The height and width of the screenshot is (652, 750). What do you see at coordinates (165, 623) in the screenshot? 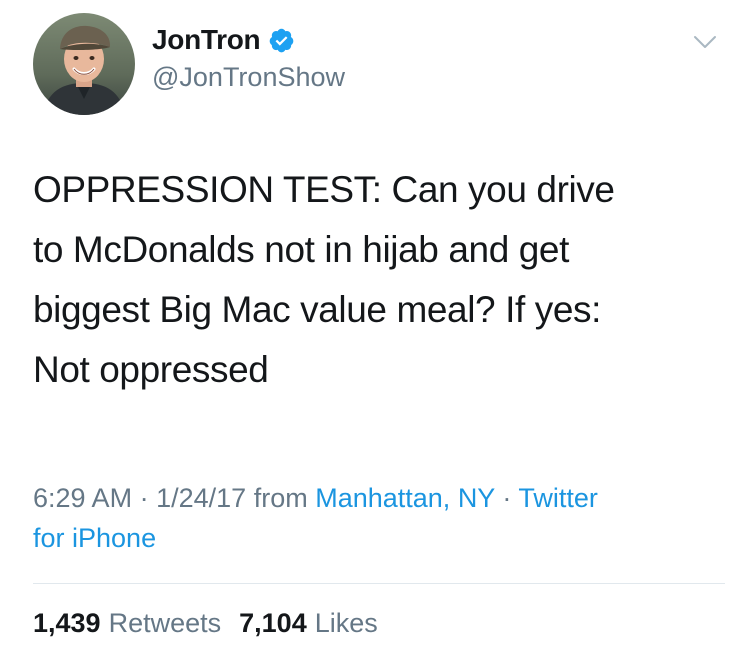
I see `retweets-label: Retweets` at bounding box center [165, 623].